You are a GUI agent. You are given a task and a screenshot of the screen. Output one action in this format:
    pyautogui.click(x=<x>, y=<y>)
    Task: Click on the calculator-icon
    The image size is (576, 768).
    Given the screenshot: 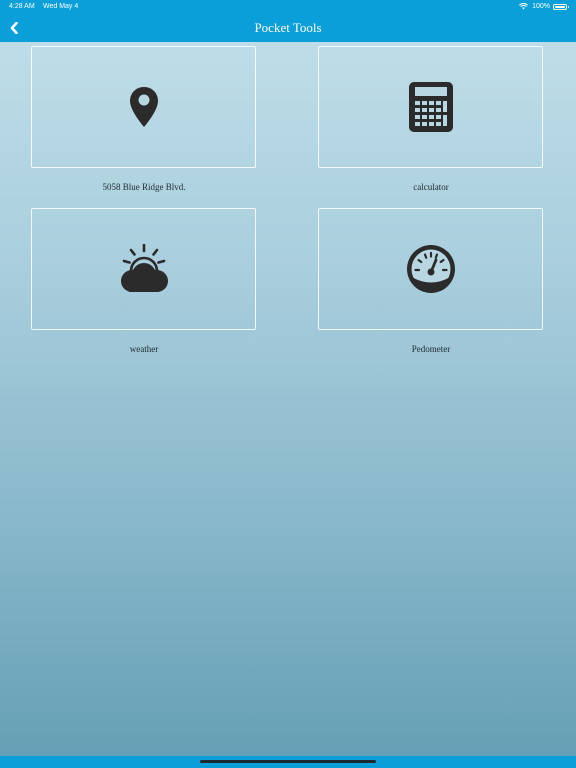 What is the action you would take?
    pyautogui.click(x=430, y=107)
    